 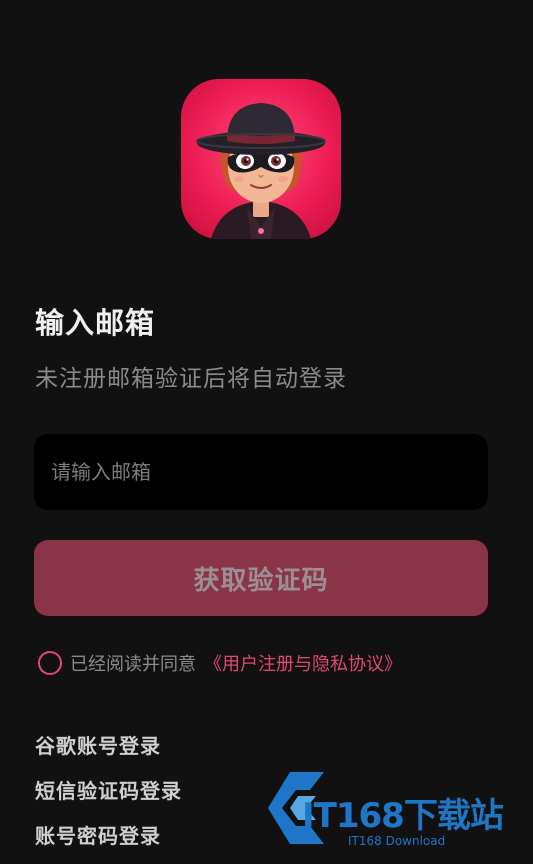 I want to click on email-input, so click(x=261, y=472).